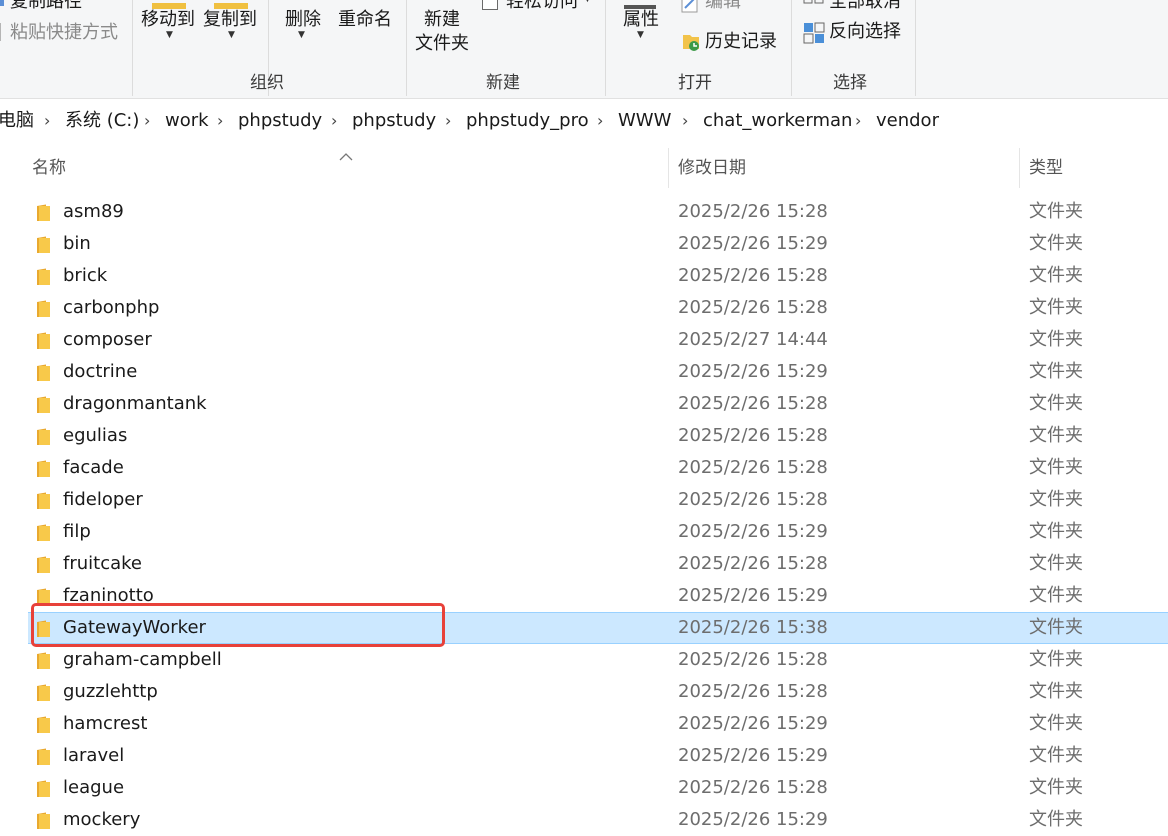 The image size is (1168, 836). What do you see at coordinates (230, 20) in the screenshot?
I see `copy-to-button: 复制到` at bounding box center [230, 20].